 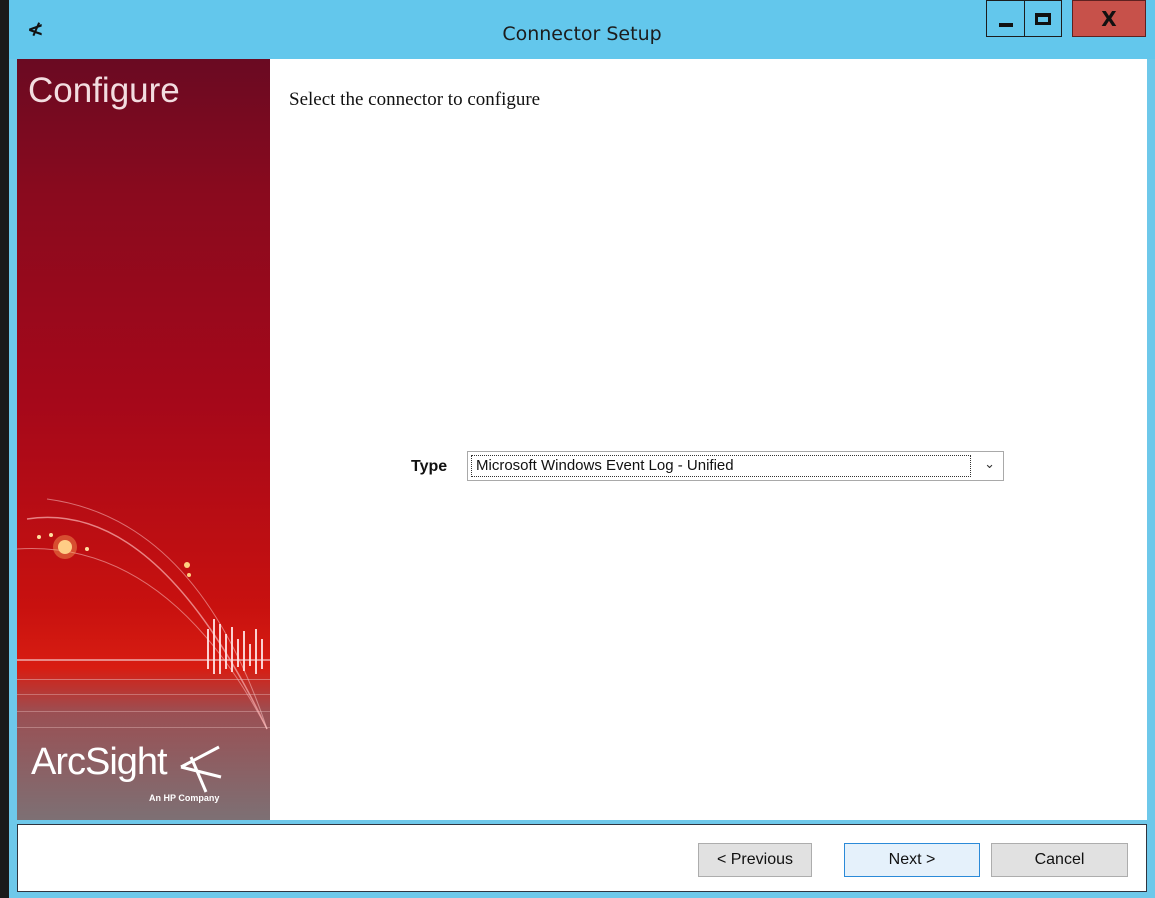 I want to click on selected-connector-type: Microsoft Windows Event Log - Unified, so click(x=721, y=466).